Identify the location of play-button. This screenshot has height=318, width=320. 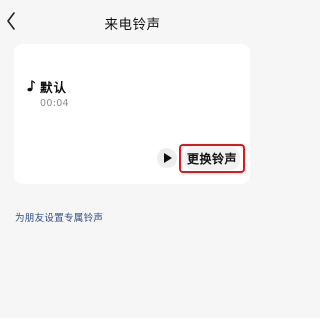
(167, 158).